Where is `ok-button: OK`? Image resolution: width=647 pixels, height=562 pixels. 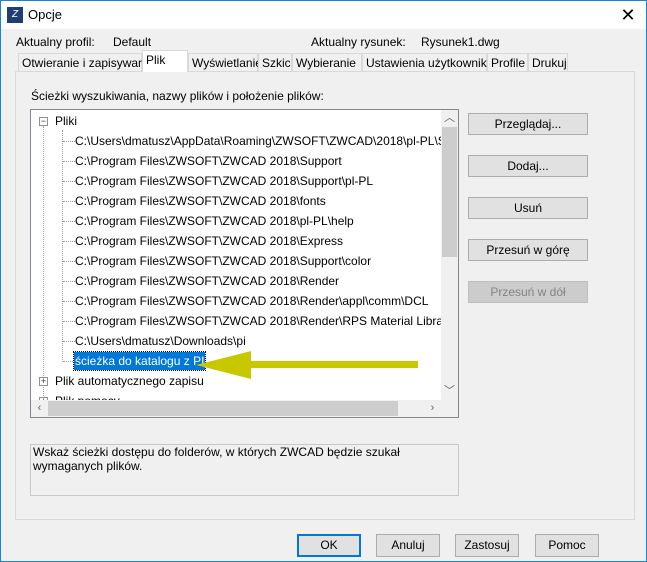 ok-button: OK is located at coordinates (329, 545).